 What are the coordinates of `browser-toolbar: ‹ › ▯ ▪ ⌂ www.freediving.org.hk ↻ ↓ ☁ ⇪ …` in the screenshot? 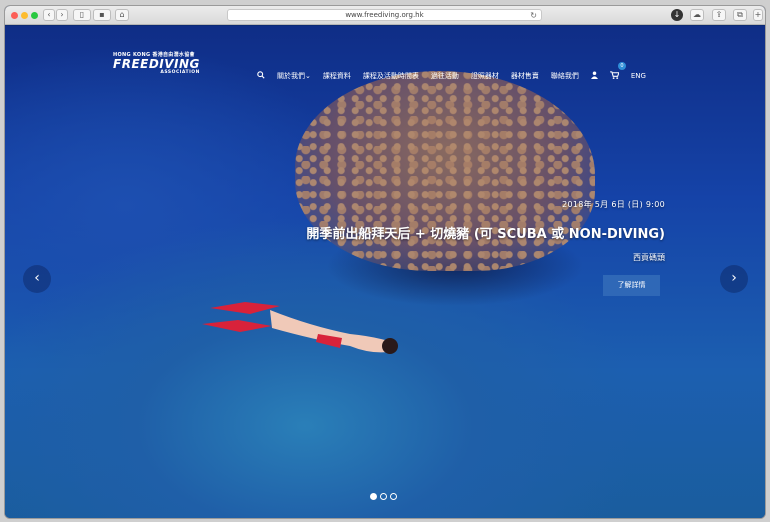 It's located at (385, 15).